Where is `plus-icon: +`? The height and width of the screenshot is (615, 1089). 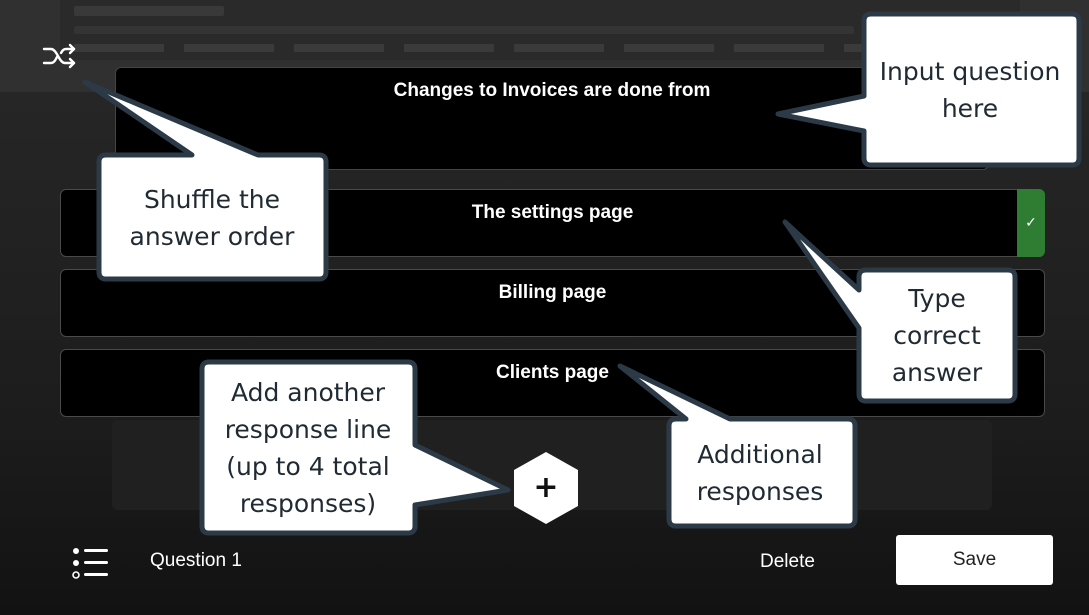
plus-icon: + is located at coordinates (545, 487).